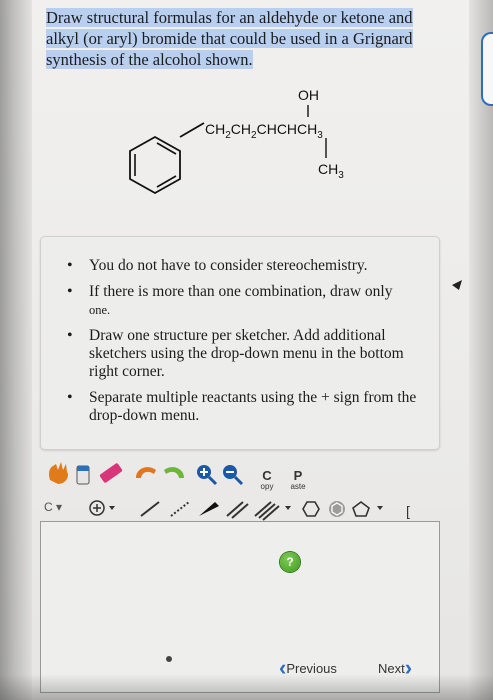 This screenshot has width=493, height=700. What do you see at coordinates (155, 165) in the screenshot?
I see `benzene-ring` at bounding box center [155, 165].